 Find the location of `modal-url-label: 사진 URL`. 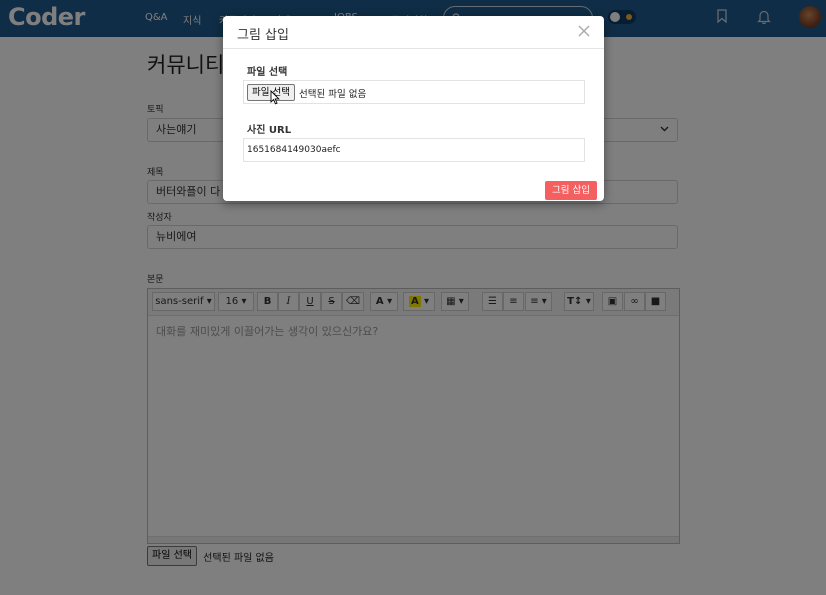

modal-url-label: 사진 URL is located at coordinates (269, 130).